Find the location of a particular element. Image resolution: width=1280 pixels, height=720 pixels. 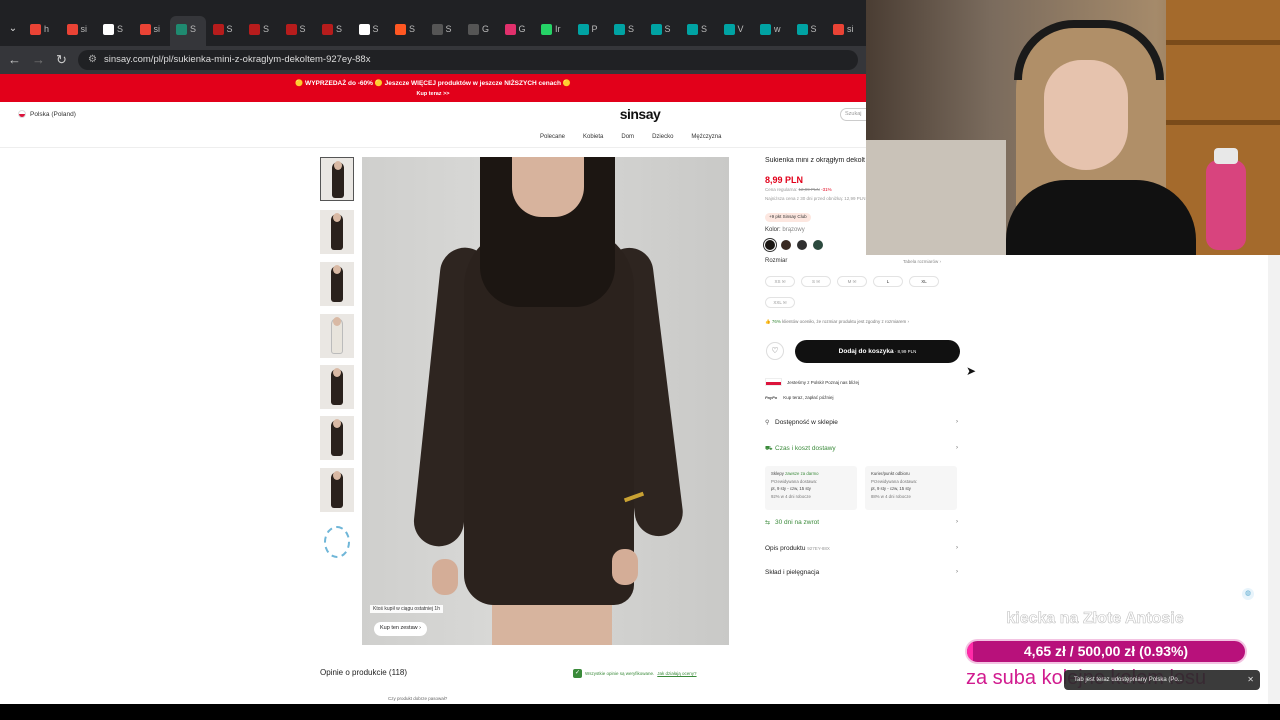

composition-care-row: Skład i pielęgnacja › is located at coordinates (862, 575).